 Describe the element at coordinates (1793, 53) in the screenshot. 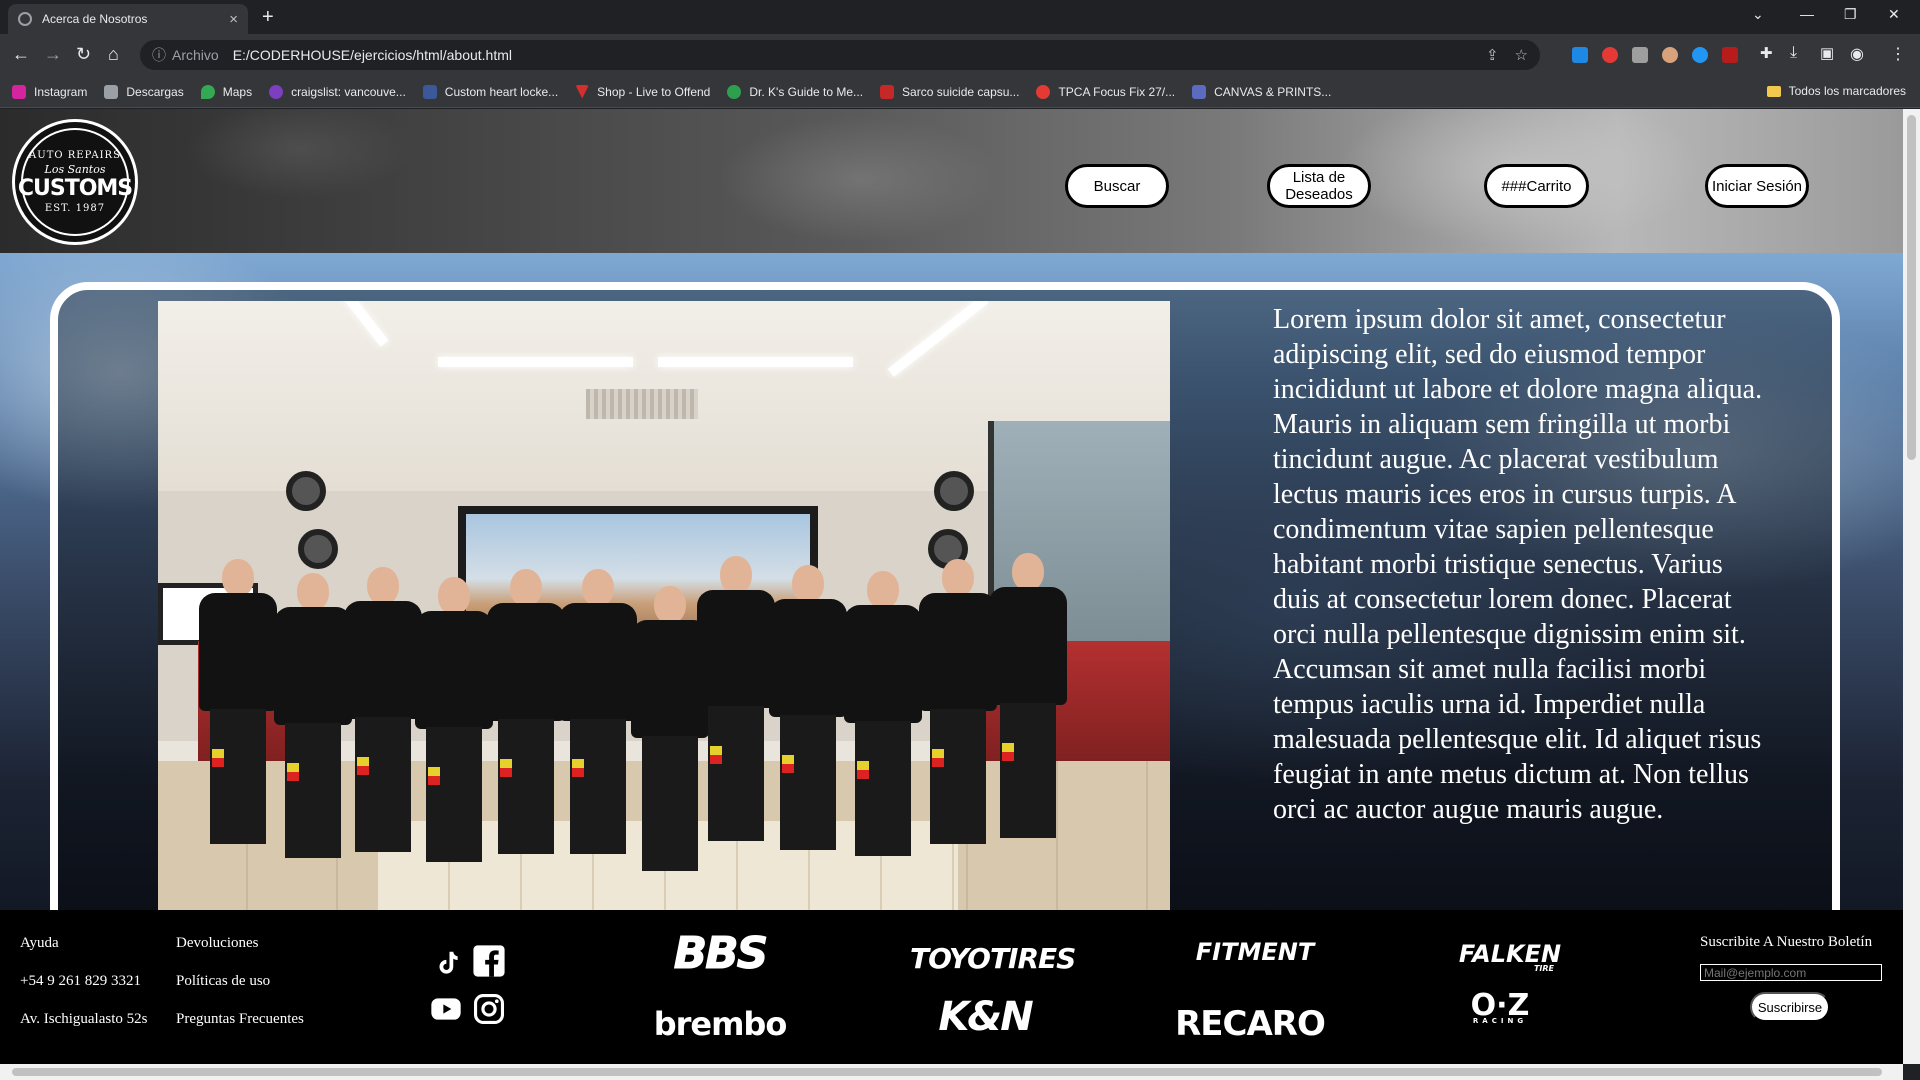

I see `download-icon: ⤓` at that location.